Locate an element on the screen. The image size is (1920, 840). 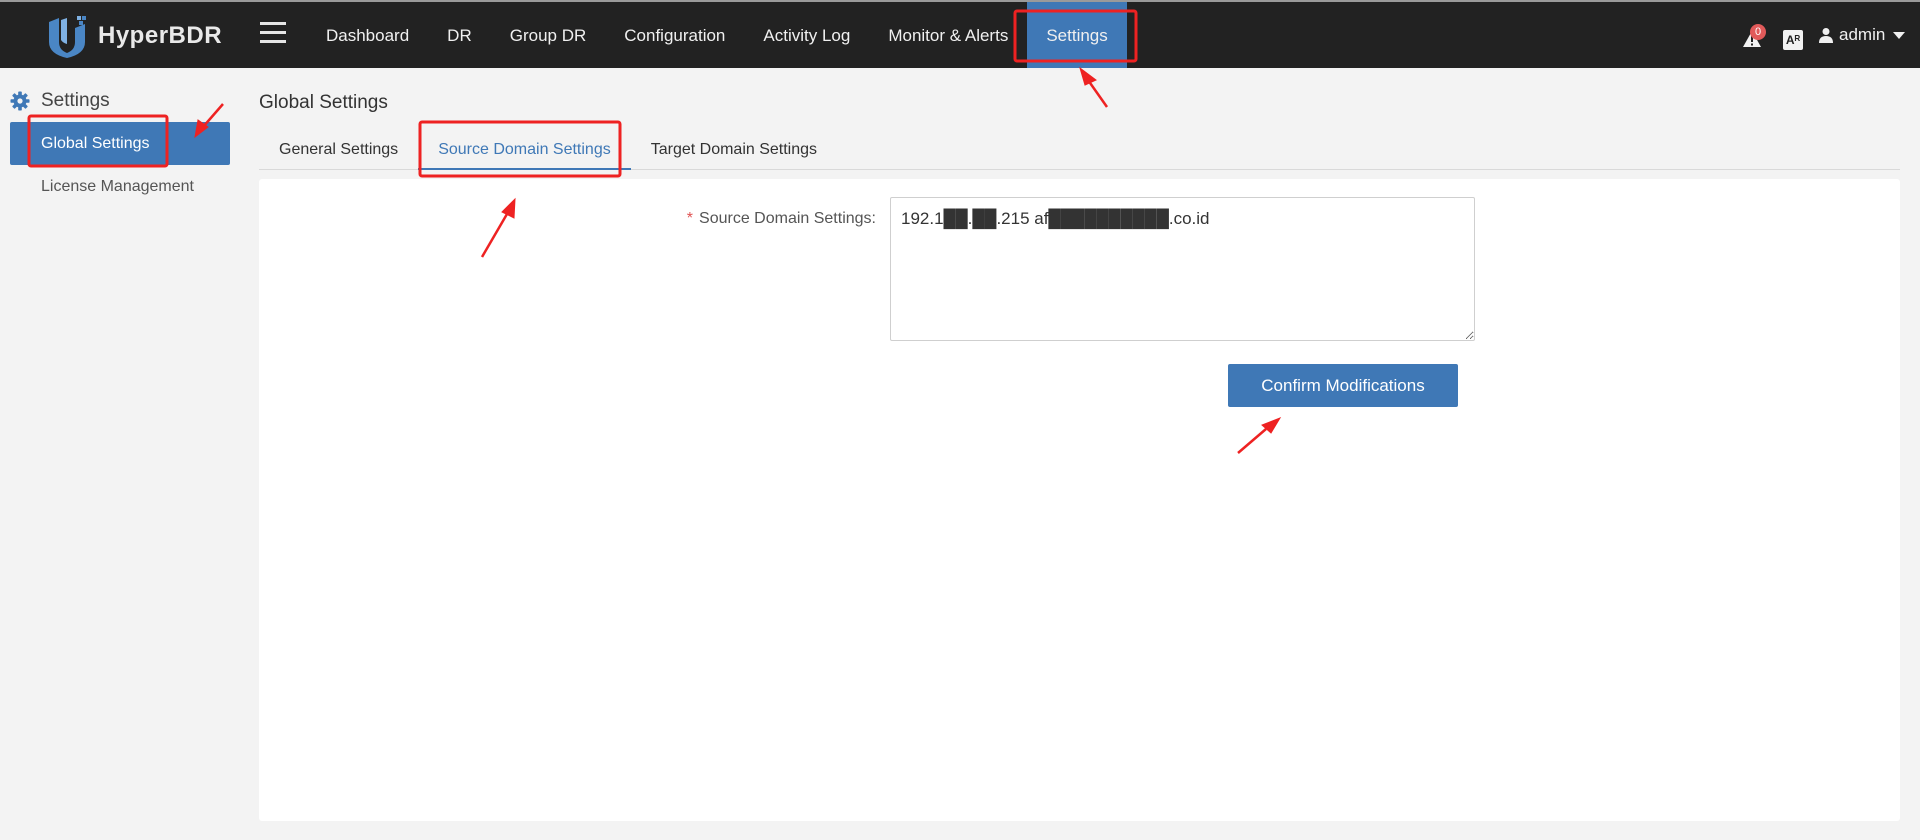
user-name: admin is located at coordinates (1862, 34).